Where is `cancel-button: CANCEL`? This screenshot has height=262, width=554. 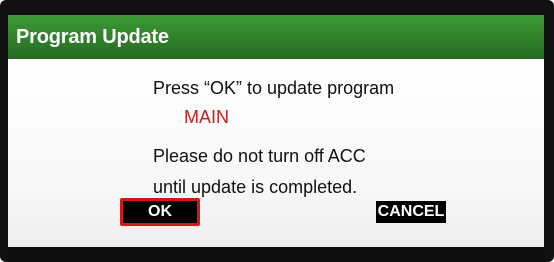 cancel-button: CANCEL is located at coordinates (411, 212).